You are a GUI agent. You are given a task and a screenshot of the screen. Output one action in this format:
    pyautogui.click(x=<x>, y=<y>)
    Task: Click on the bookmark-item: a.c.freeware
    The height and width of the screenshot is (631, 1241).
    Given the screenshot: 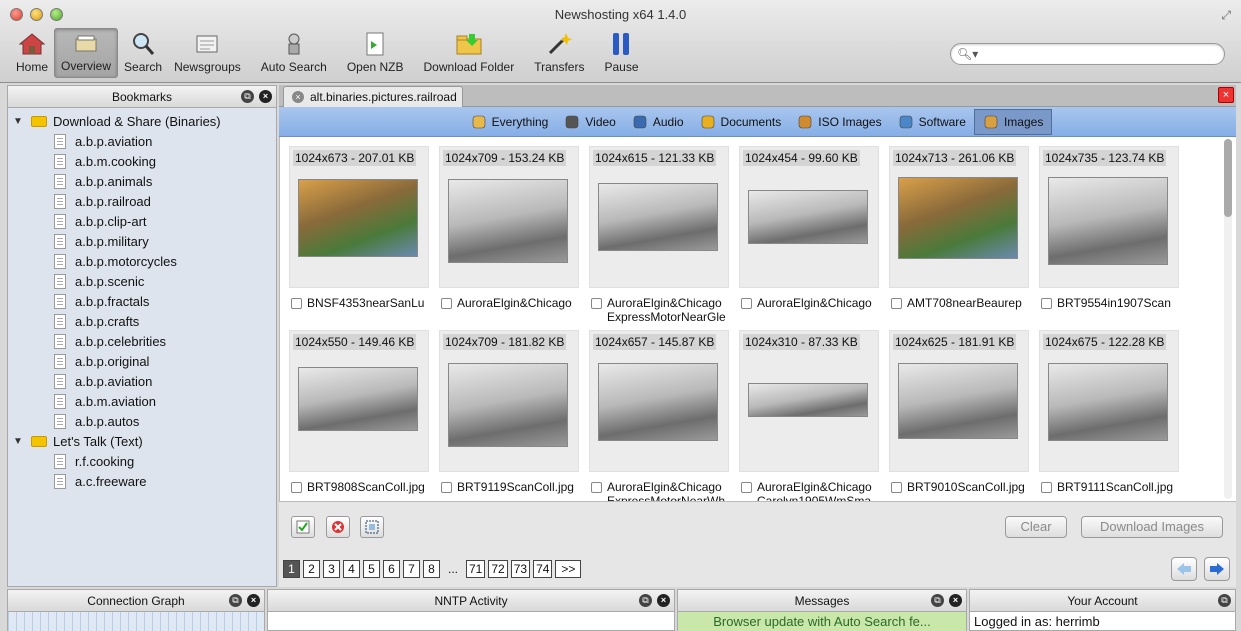 What is the action you would take?
    pyautogui.click(x=142, y=481)
    